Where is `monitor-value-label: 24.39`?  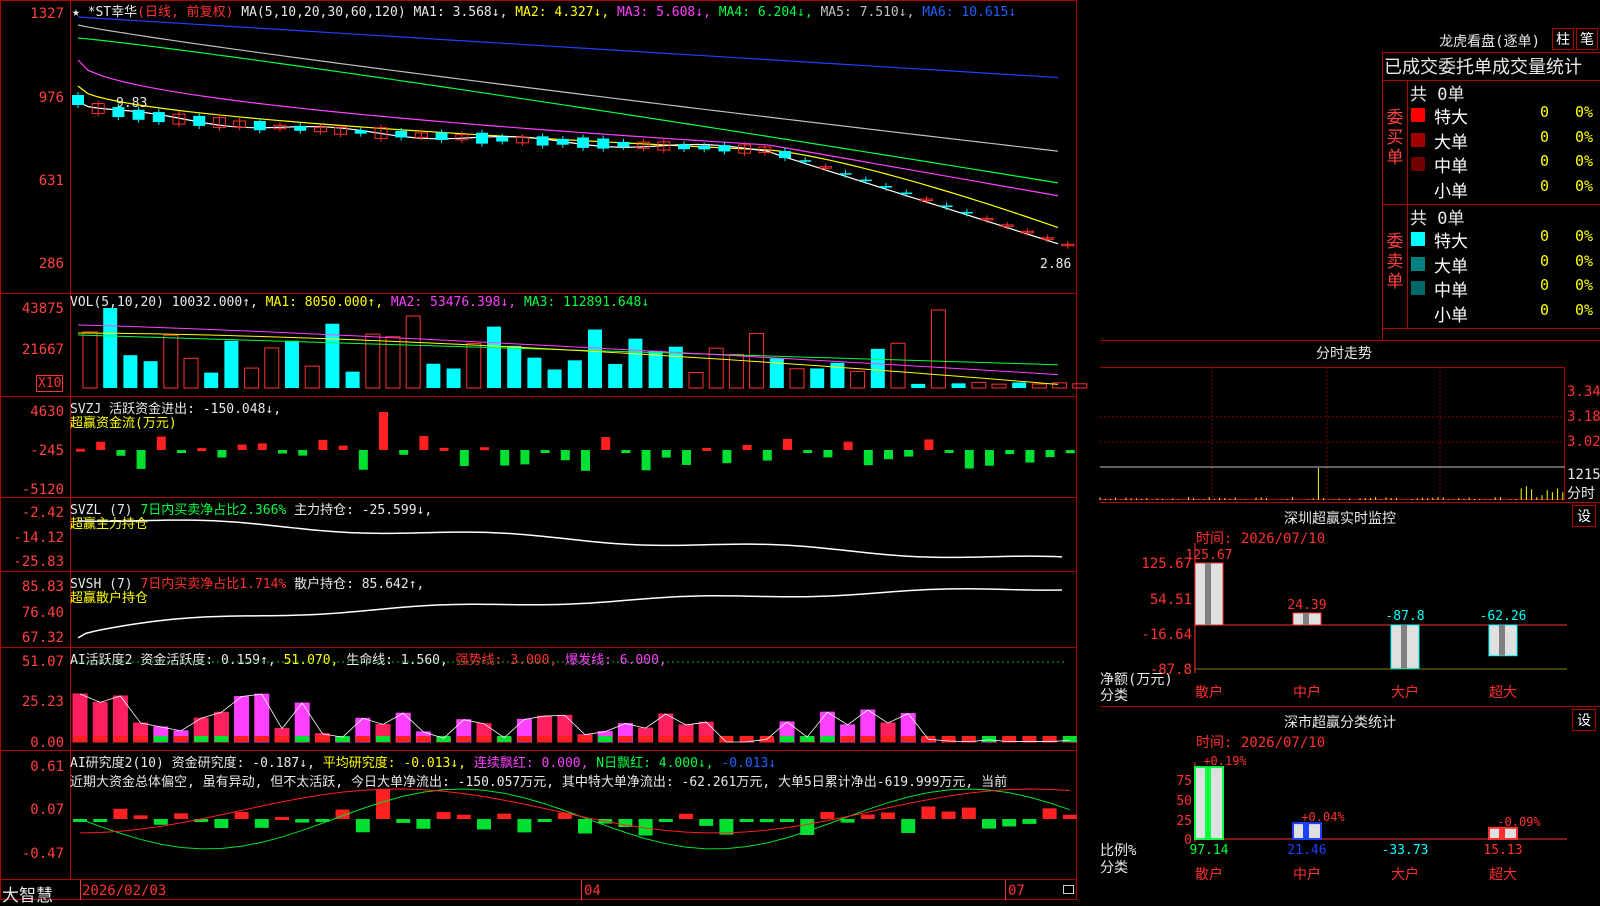 monitor-value-label: 24.39 is located at coordinates (1306, 605).